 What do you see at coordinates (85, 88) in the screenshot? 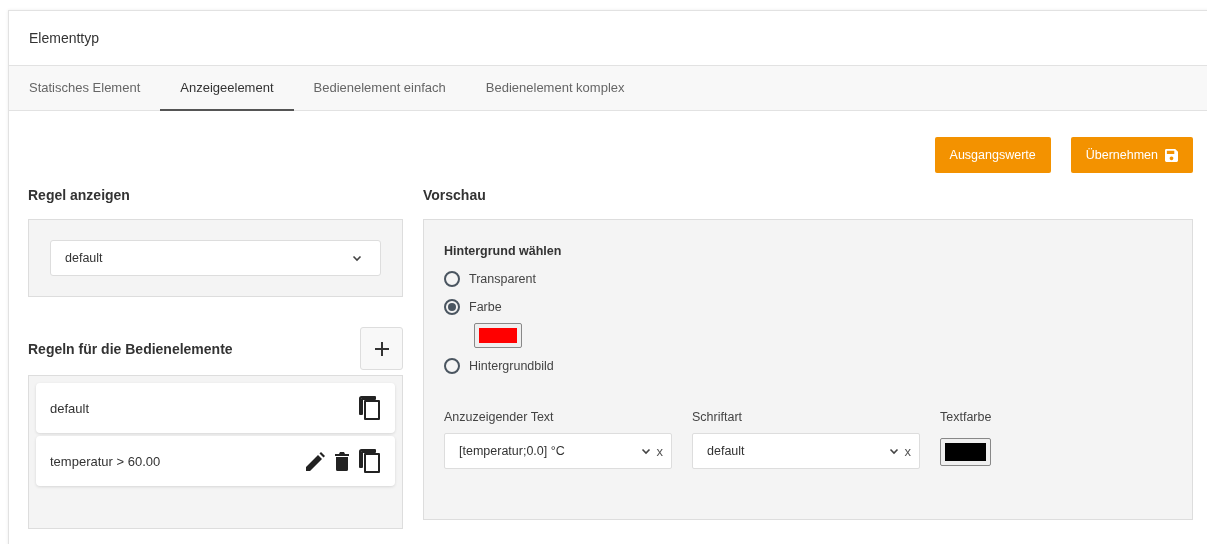
I see `tab: Statisches Element` at bounding box center [85, 88].